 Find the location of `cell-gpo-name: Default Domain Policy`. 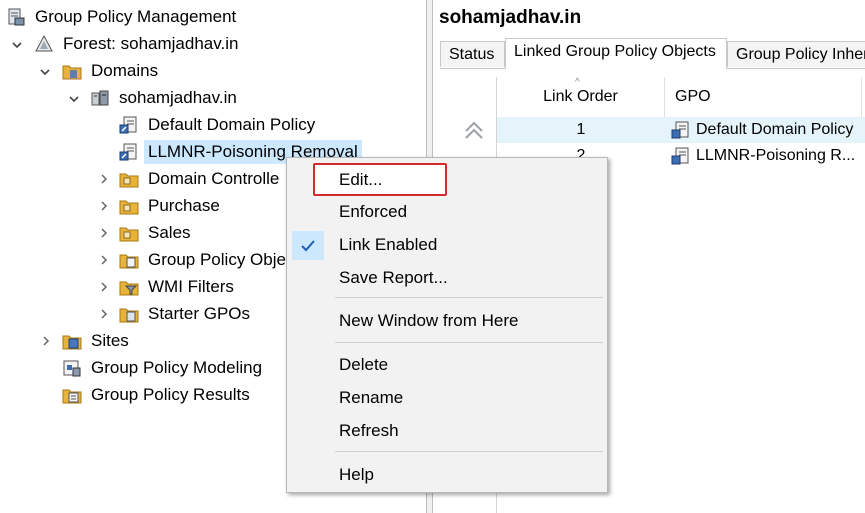

cell-gpo-name: Default Domain Policy is located at coordinates (775, 129).